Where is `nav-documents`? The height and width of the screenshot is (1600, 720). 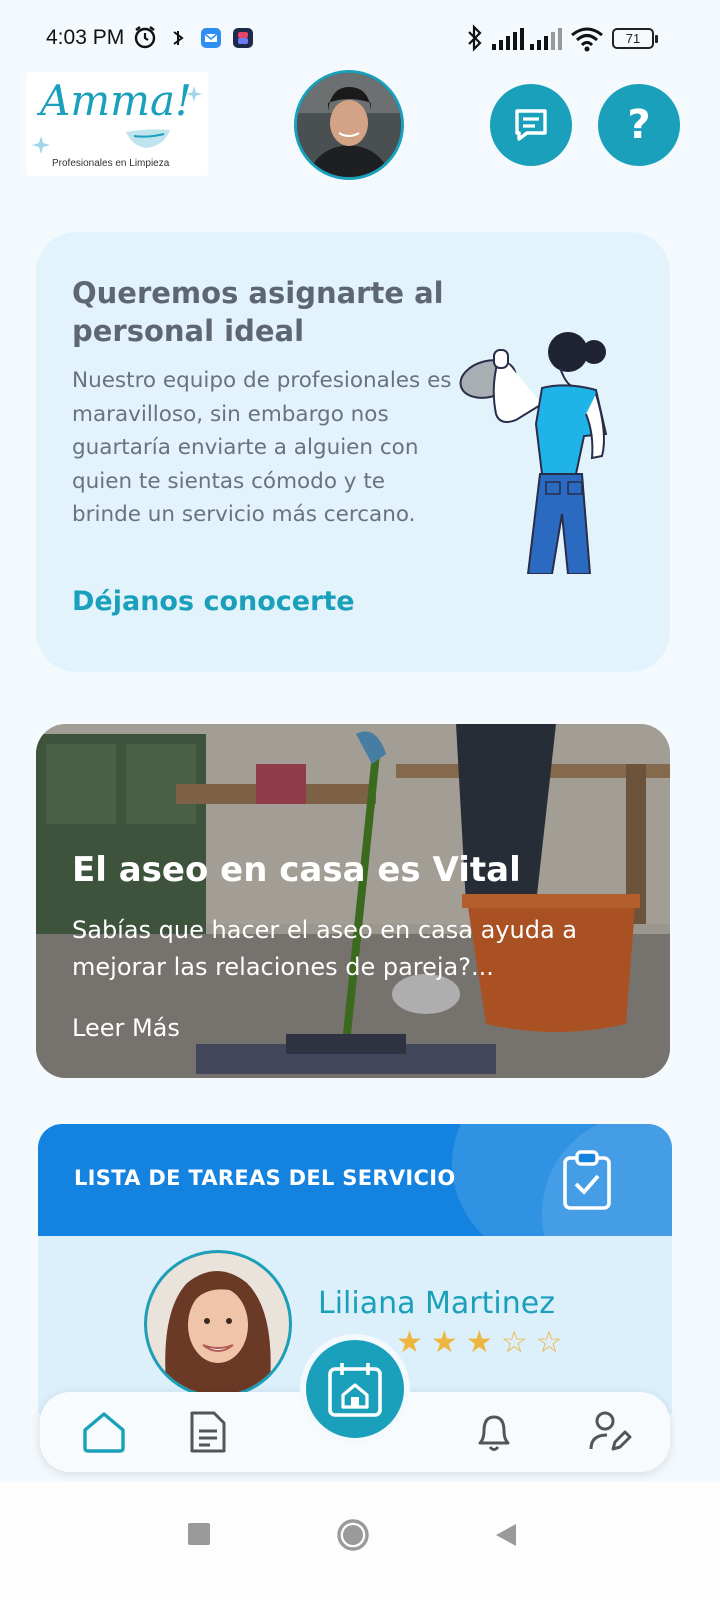
nav-documents is located at coordinates (208, 1432).